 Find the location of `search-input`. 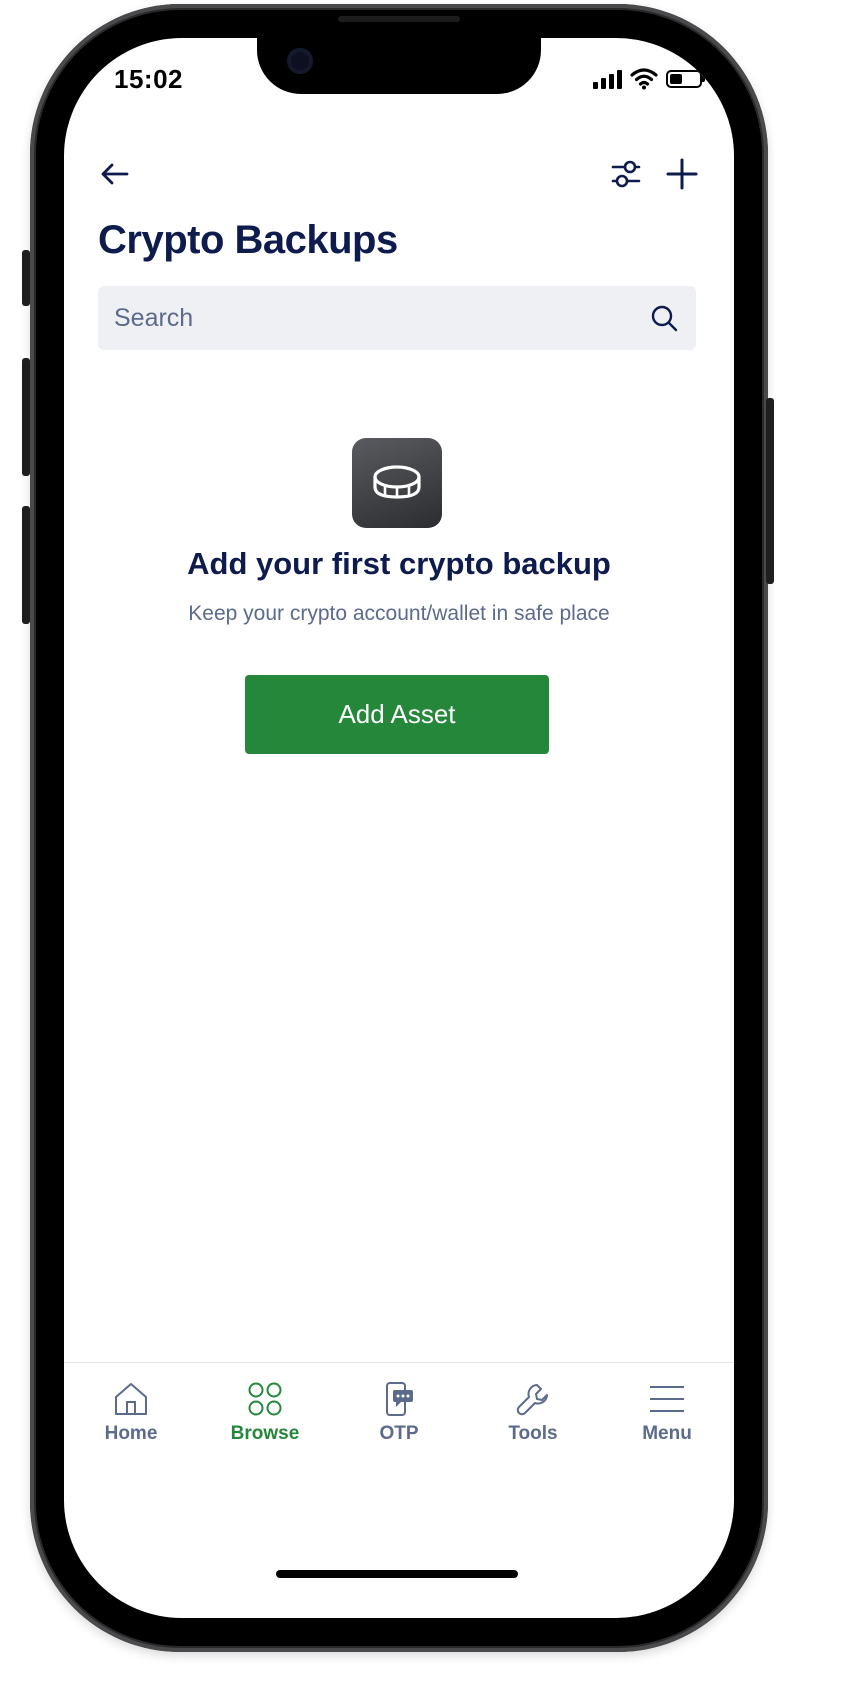

search-input is located at coordinates (371, 318).